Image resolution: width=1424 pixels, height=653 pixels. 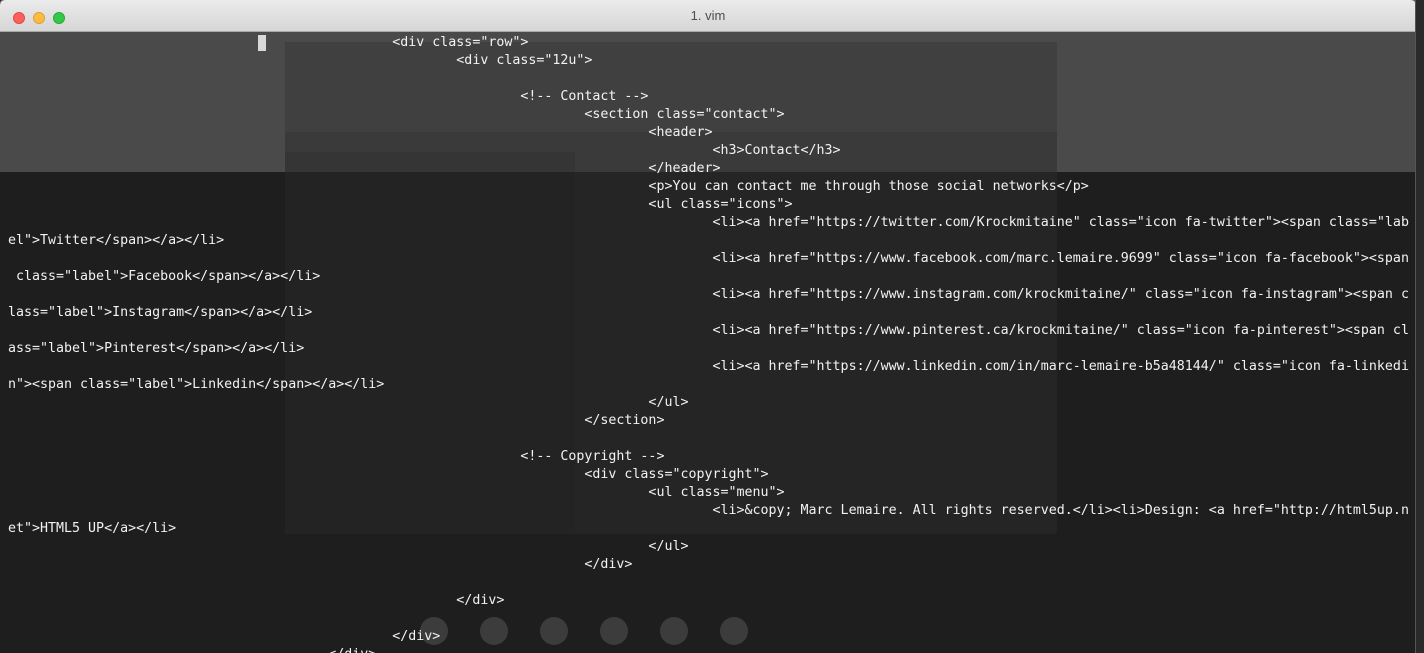 What do you see at coordinates (396, 114) in the screenshot?
I see `code-line: <section class="contact">` at bounding box center [396, 114].